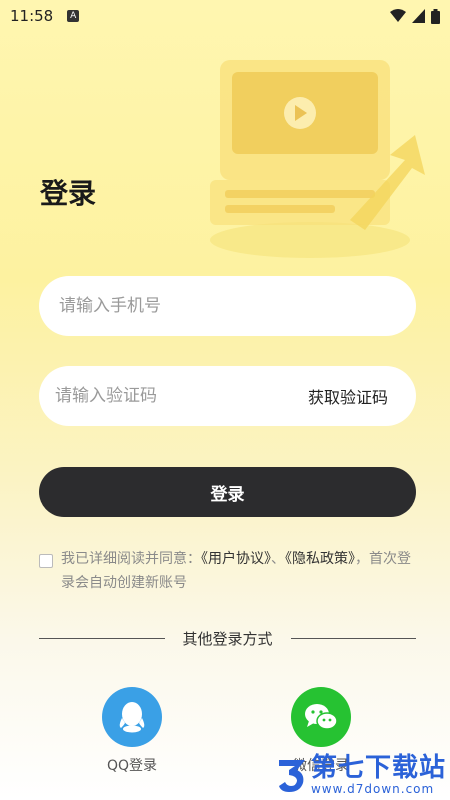  I want to click on watermark: 第七下载站 www.d7down.com, so click(361, 775).